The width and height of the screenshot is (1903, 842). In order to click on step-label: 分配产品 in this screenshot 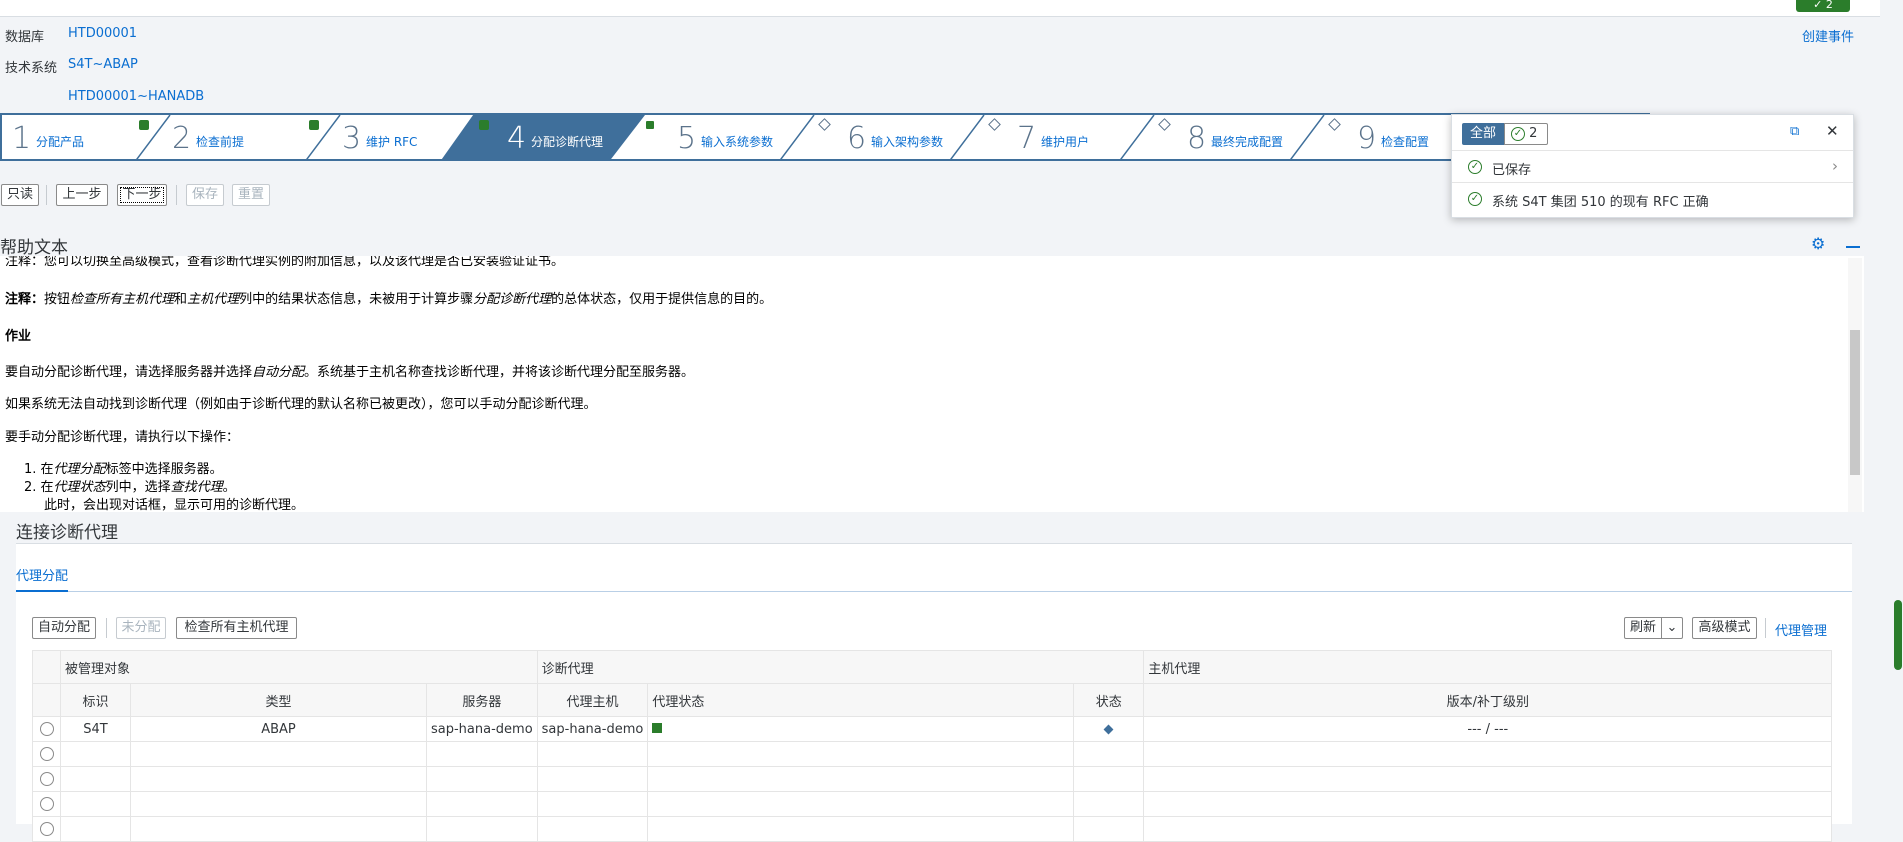, I will do `click(60, 142)`.